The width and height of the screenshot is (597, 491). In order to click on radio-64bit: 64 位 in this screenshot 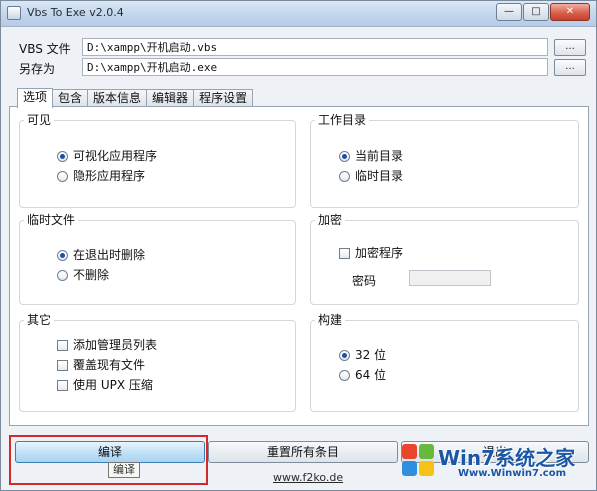, I will do `click(362, 375)`.